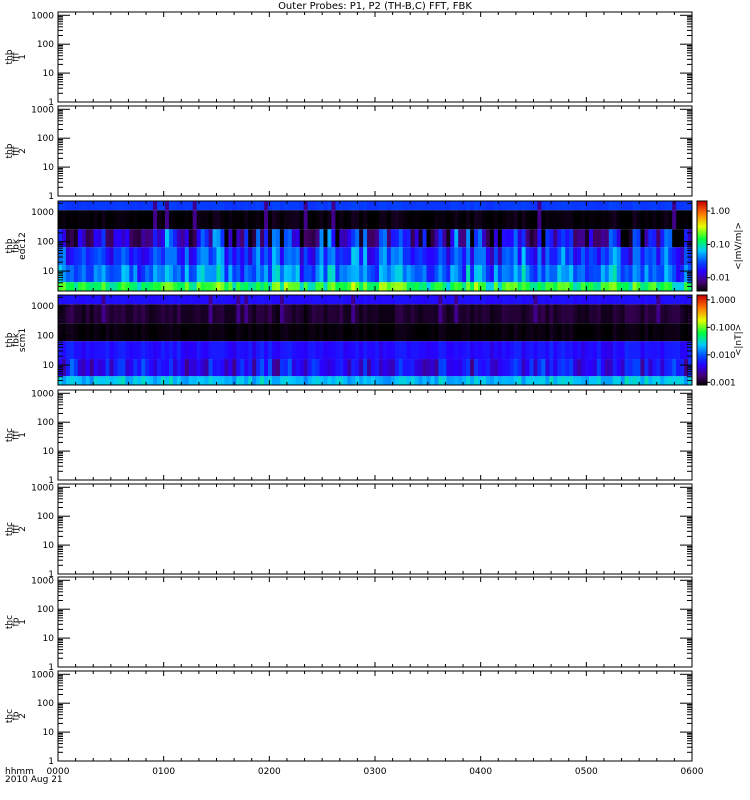 The width and height of the screenshot is (750, 800). What do you see at coordinates (375, 772) in the screenshot?
I see `x-tick-label: 0300` at bounding box center [375, 772].